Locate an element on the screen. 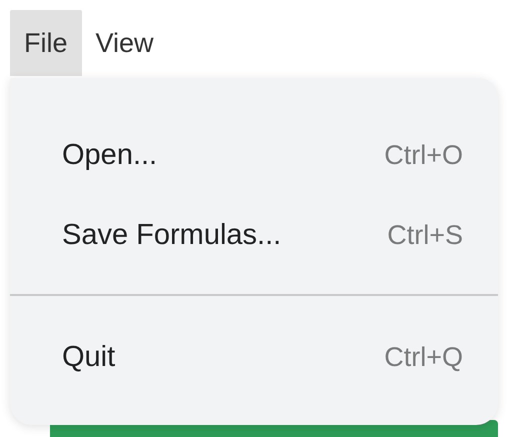 This screenshot has width=513, height=437. menu-item-label: Quit is located at coordinates (89, 357).